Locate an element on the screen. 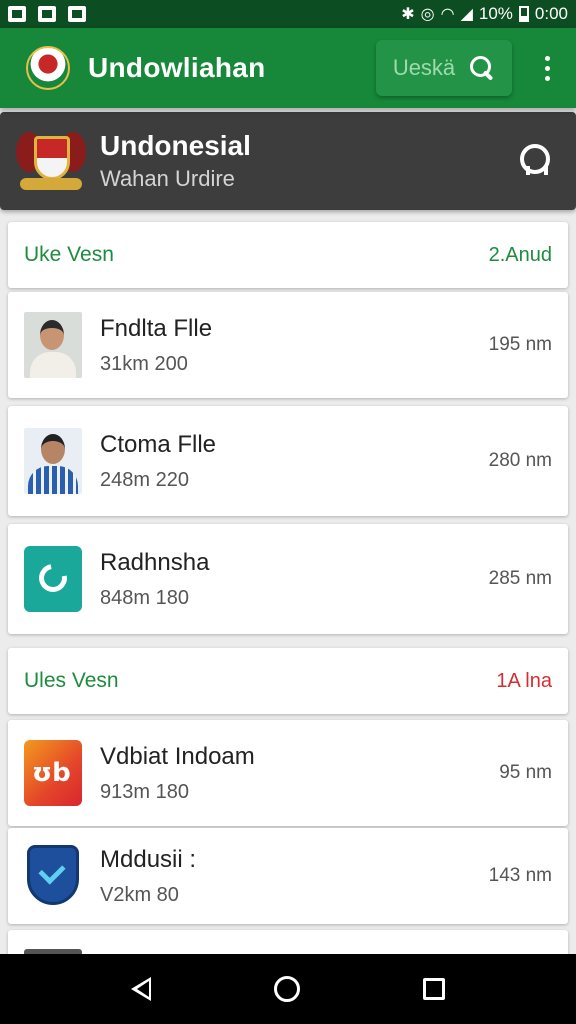 This screenshot has height=1024, width=576. list-item-subtitle: 913m 180 is located at coordinates (144, 791).